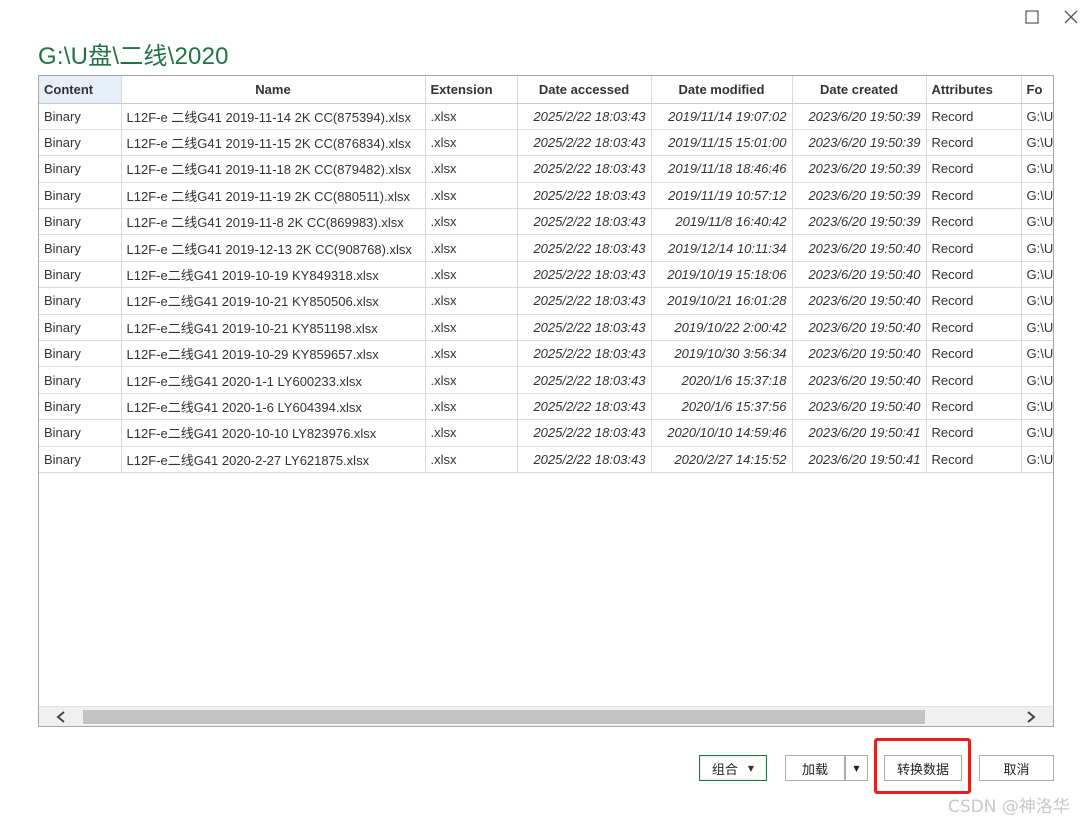 The width and height of the screenshot is (1091, 819). I want to click on table-cell: 2020/1/6 15:37:18, so click(722, 380).